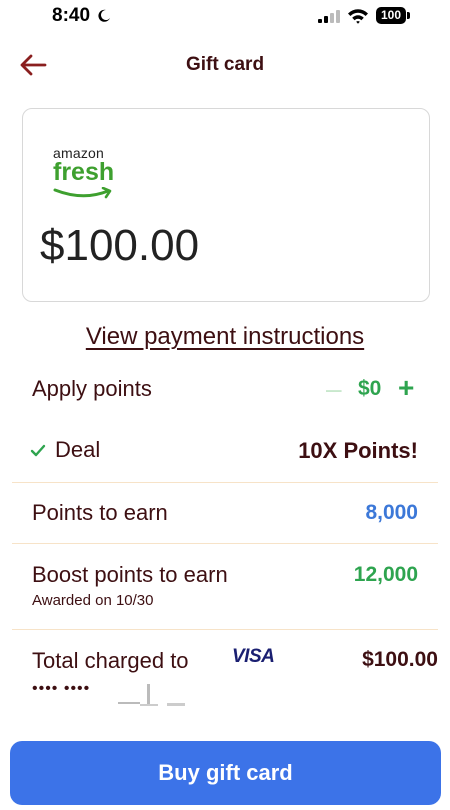 The width and height of the screenshot is (450, 810). I want to click on masked-card-number: •••• ••••, so click(61, 688).